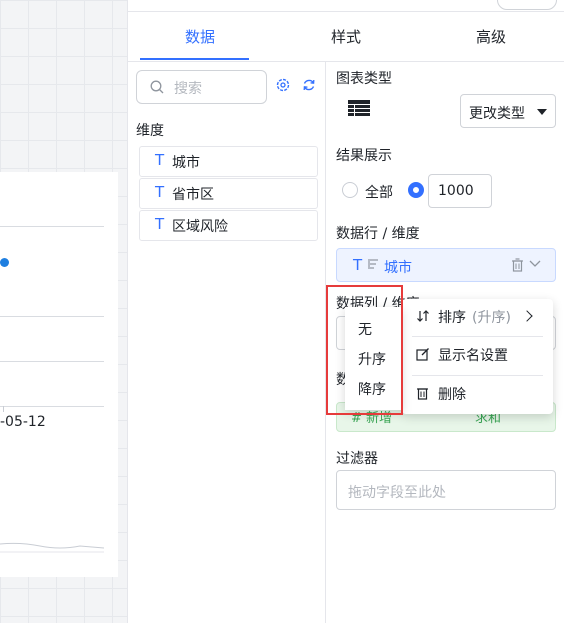 This screenshot has width=564, height=623. What do you see at coordinates (359, 108) in the screenshot?
I see `table-chart-icon` at bounding box center [359, 108].